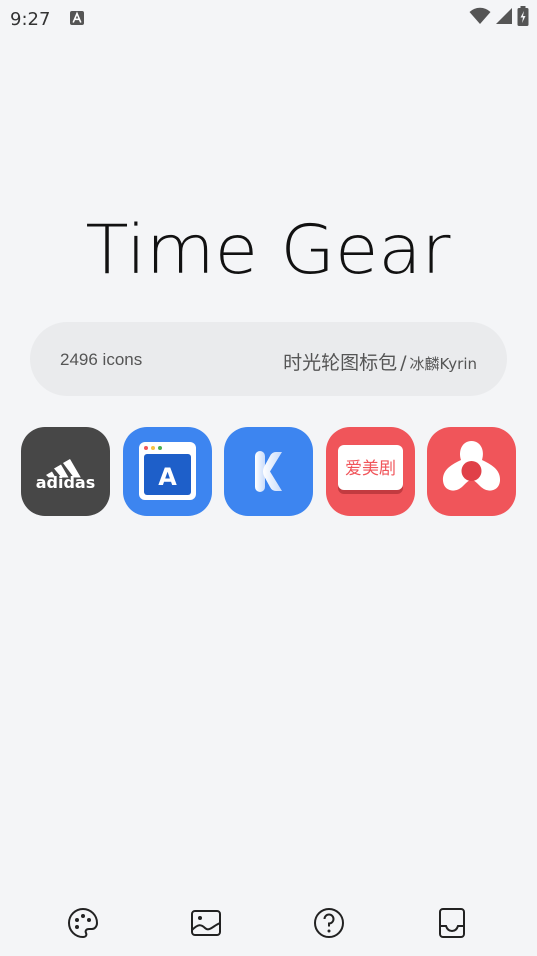 The width and height of the screenshot is (537, 956). What do you see at coordinates (480, 18) in the screenshot?
I see `wifi-icon` at bounding box center [480, 18].